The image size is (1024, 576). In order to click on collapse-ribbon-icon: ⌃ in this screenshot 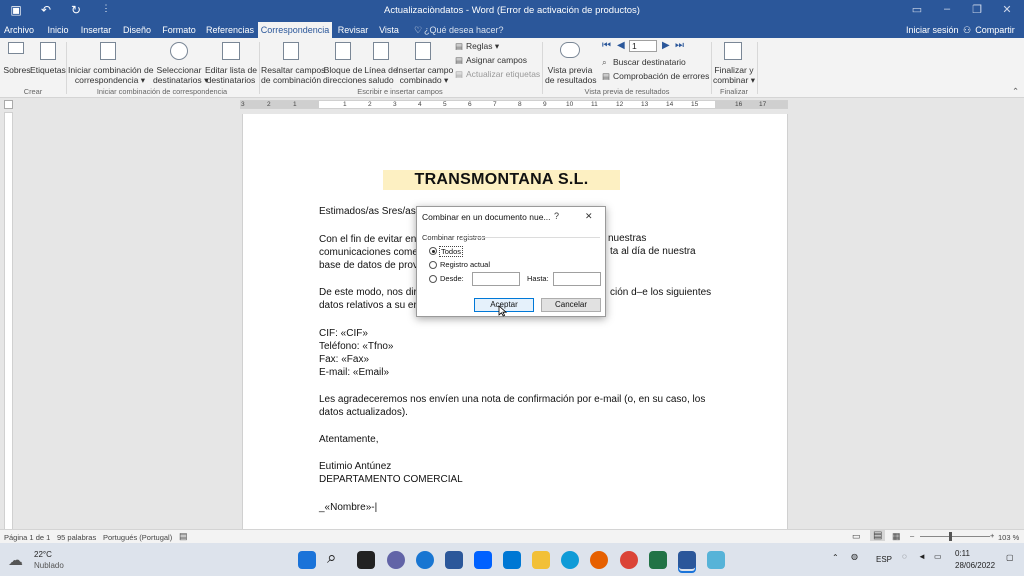, I will do `click(1015, 91)`.